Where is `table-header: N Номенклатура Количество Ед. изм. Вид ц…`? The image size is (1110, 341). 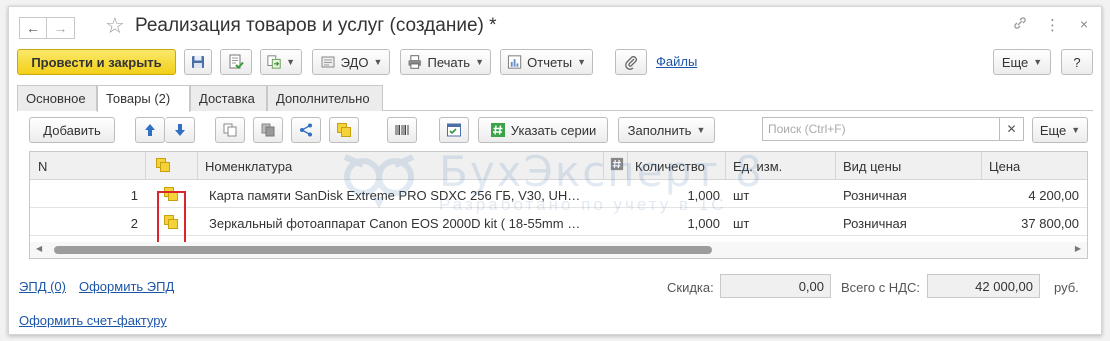
table-header: N Номенклатура Количество Ед. изм. Вид ц… is located at coordinates (558, 166).